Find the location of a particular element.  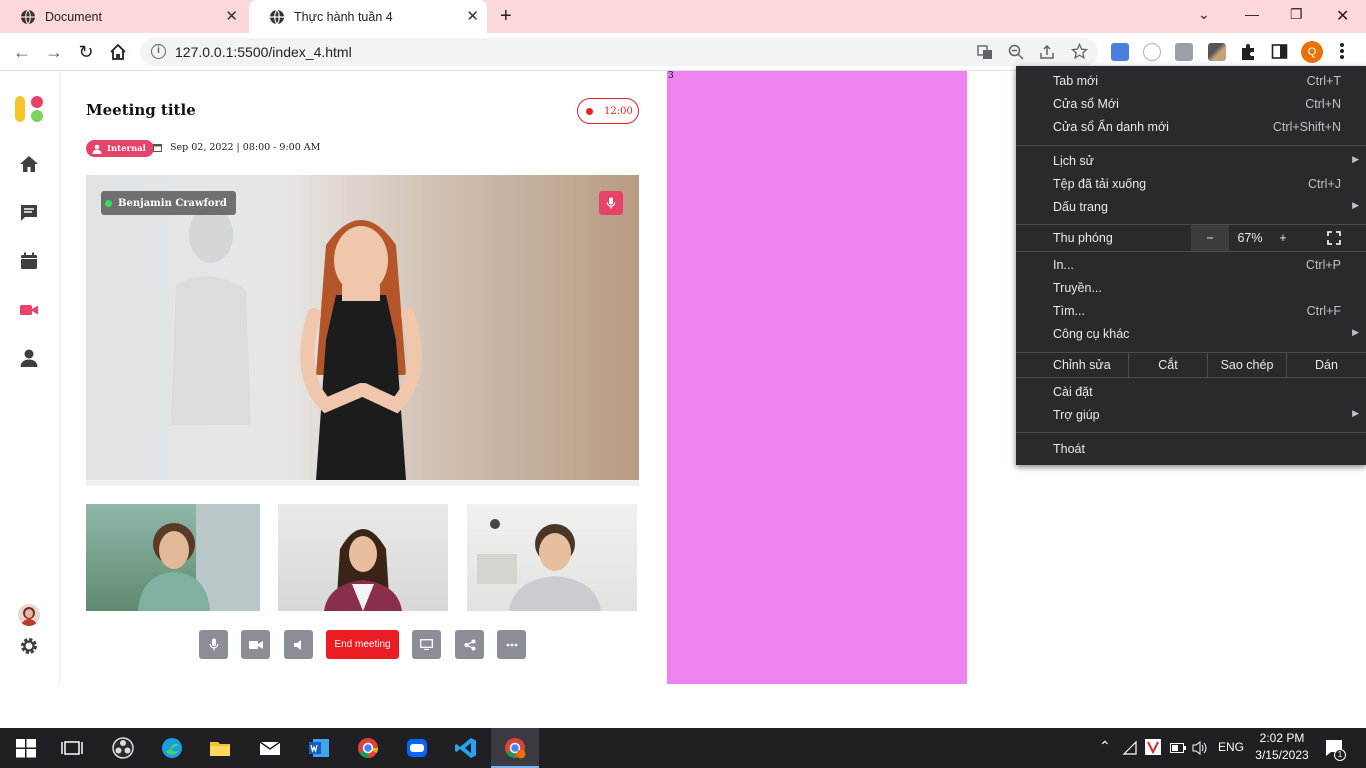

mic-toggle-button is located at coordinates (213, 644).